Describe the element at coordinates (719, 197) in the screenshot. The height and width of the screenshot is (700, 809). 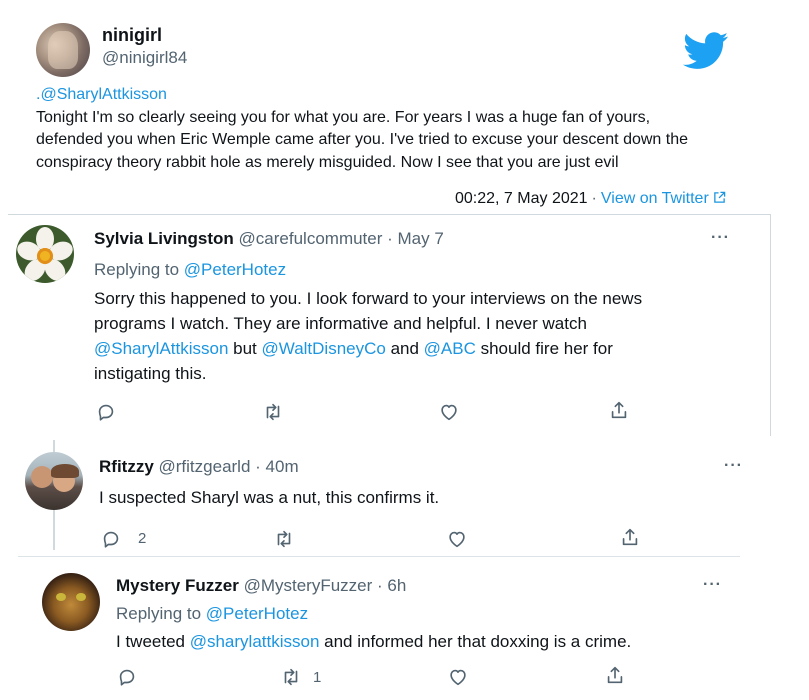
I see `external-link-icon` at that location.